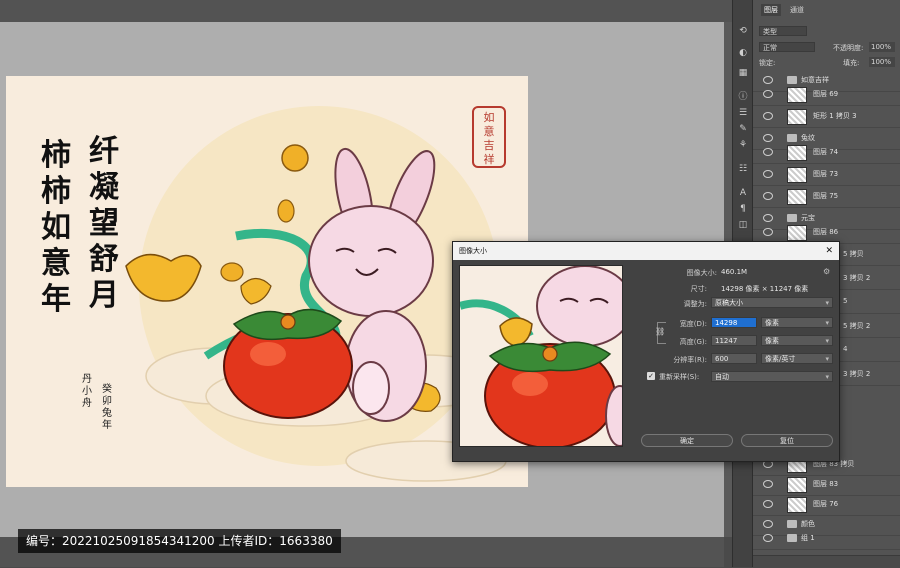 The height and width of the screenshot is (568, 900). Describe the element at coordinates (701, 273) in the screenshot. I see `image-size-label: 图像大小:` at that location.